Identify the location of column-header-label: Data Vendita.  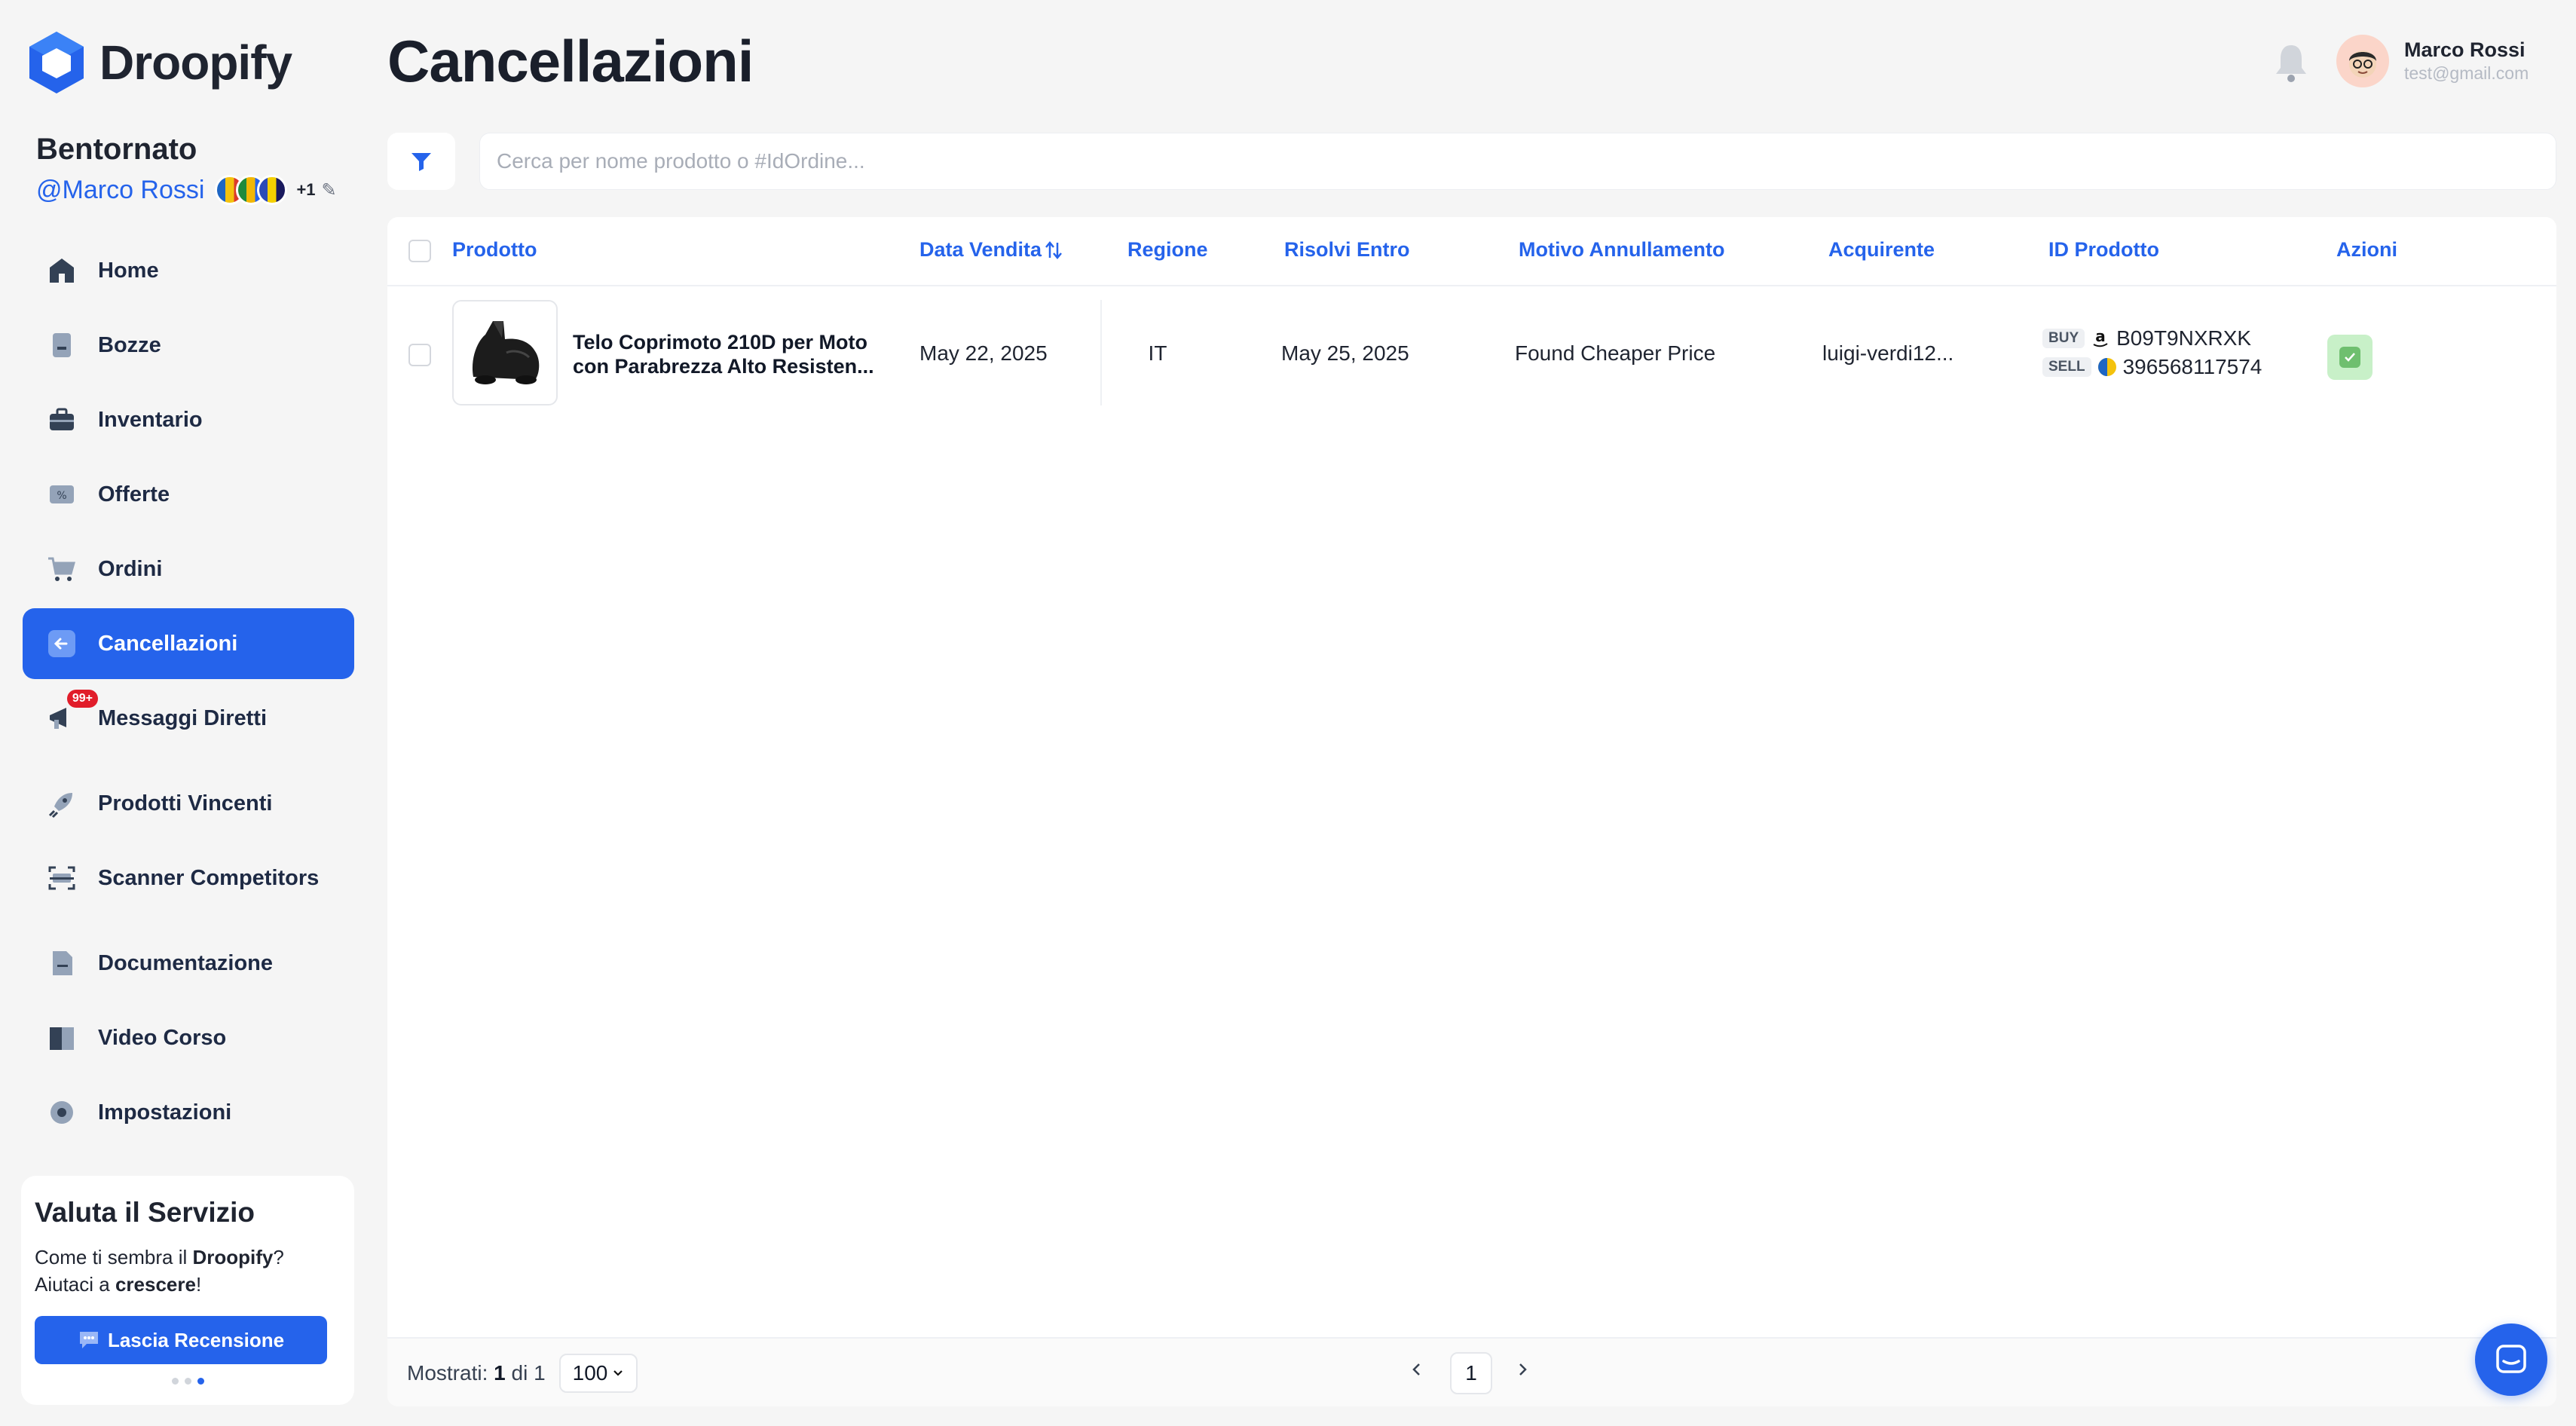
(980, 249).